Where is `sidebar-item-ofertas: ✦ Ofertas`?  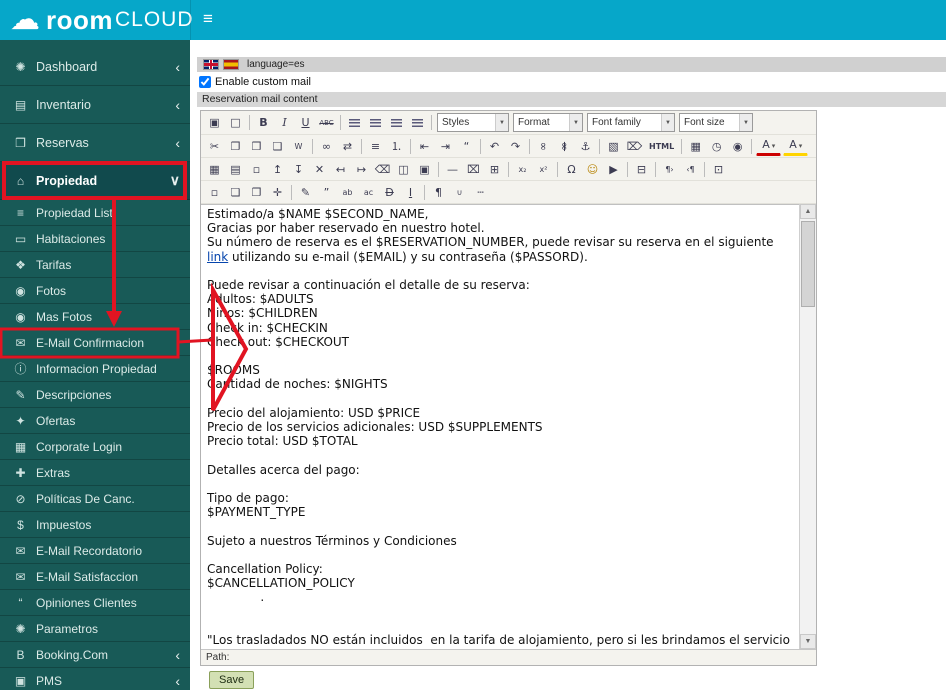 sidebar-item-ofertas: ✦ Ofertas is located at coordinates (95, 421).